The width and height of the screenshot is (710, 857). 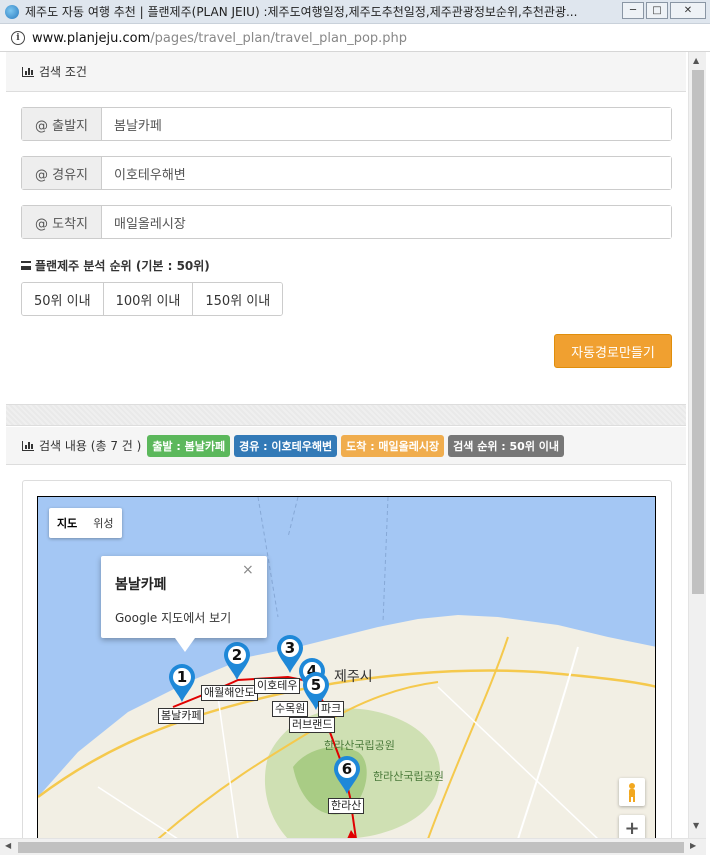 I want to click on list-icon, so click(x=26, y=265).